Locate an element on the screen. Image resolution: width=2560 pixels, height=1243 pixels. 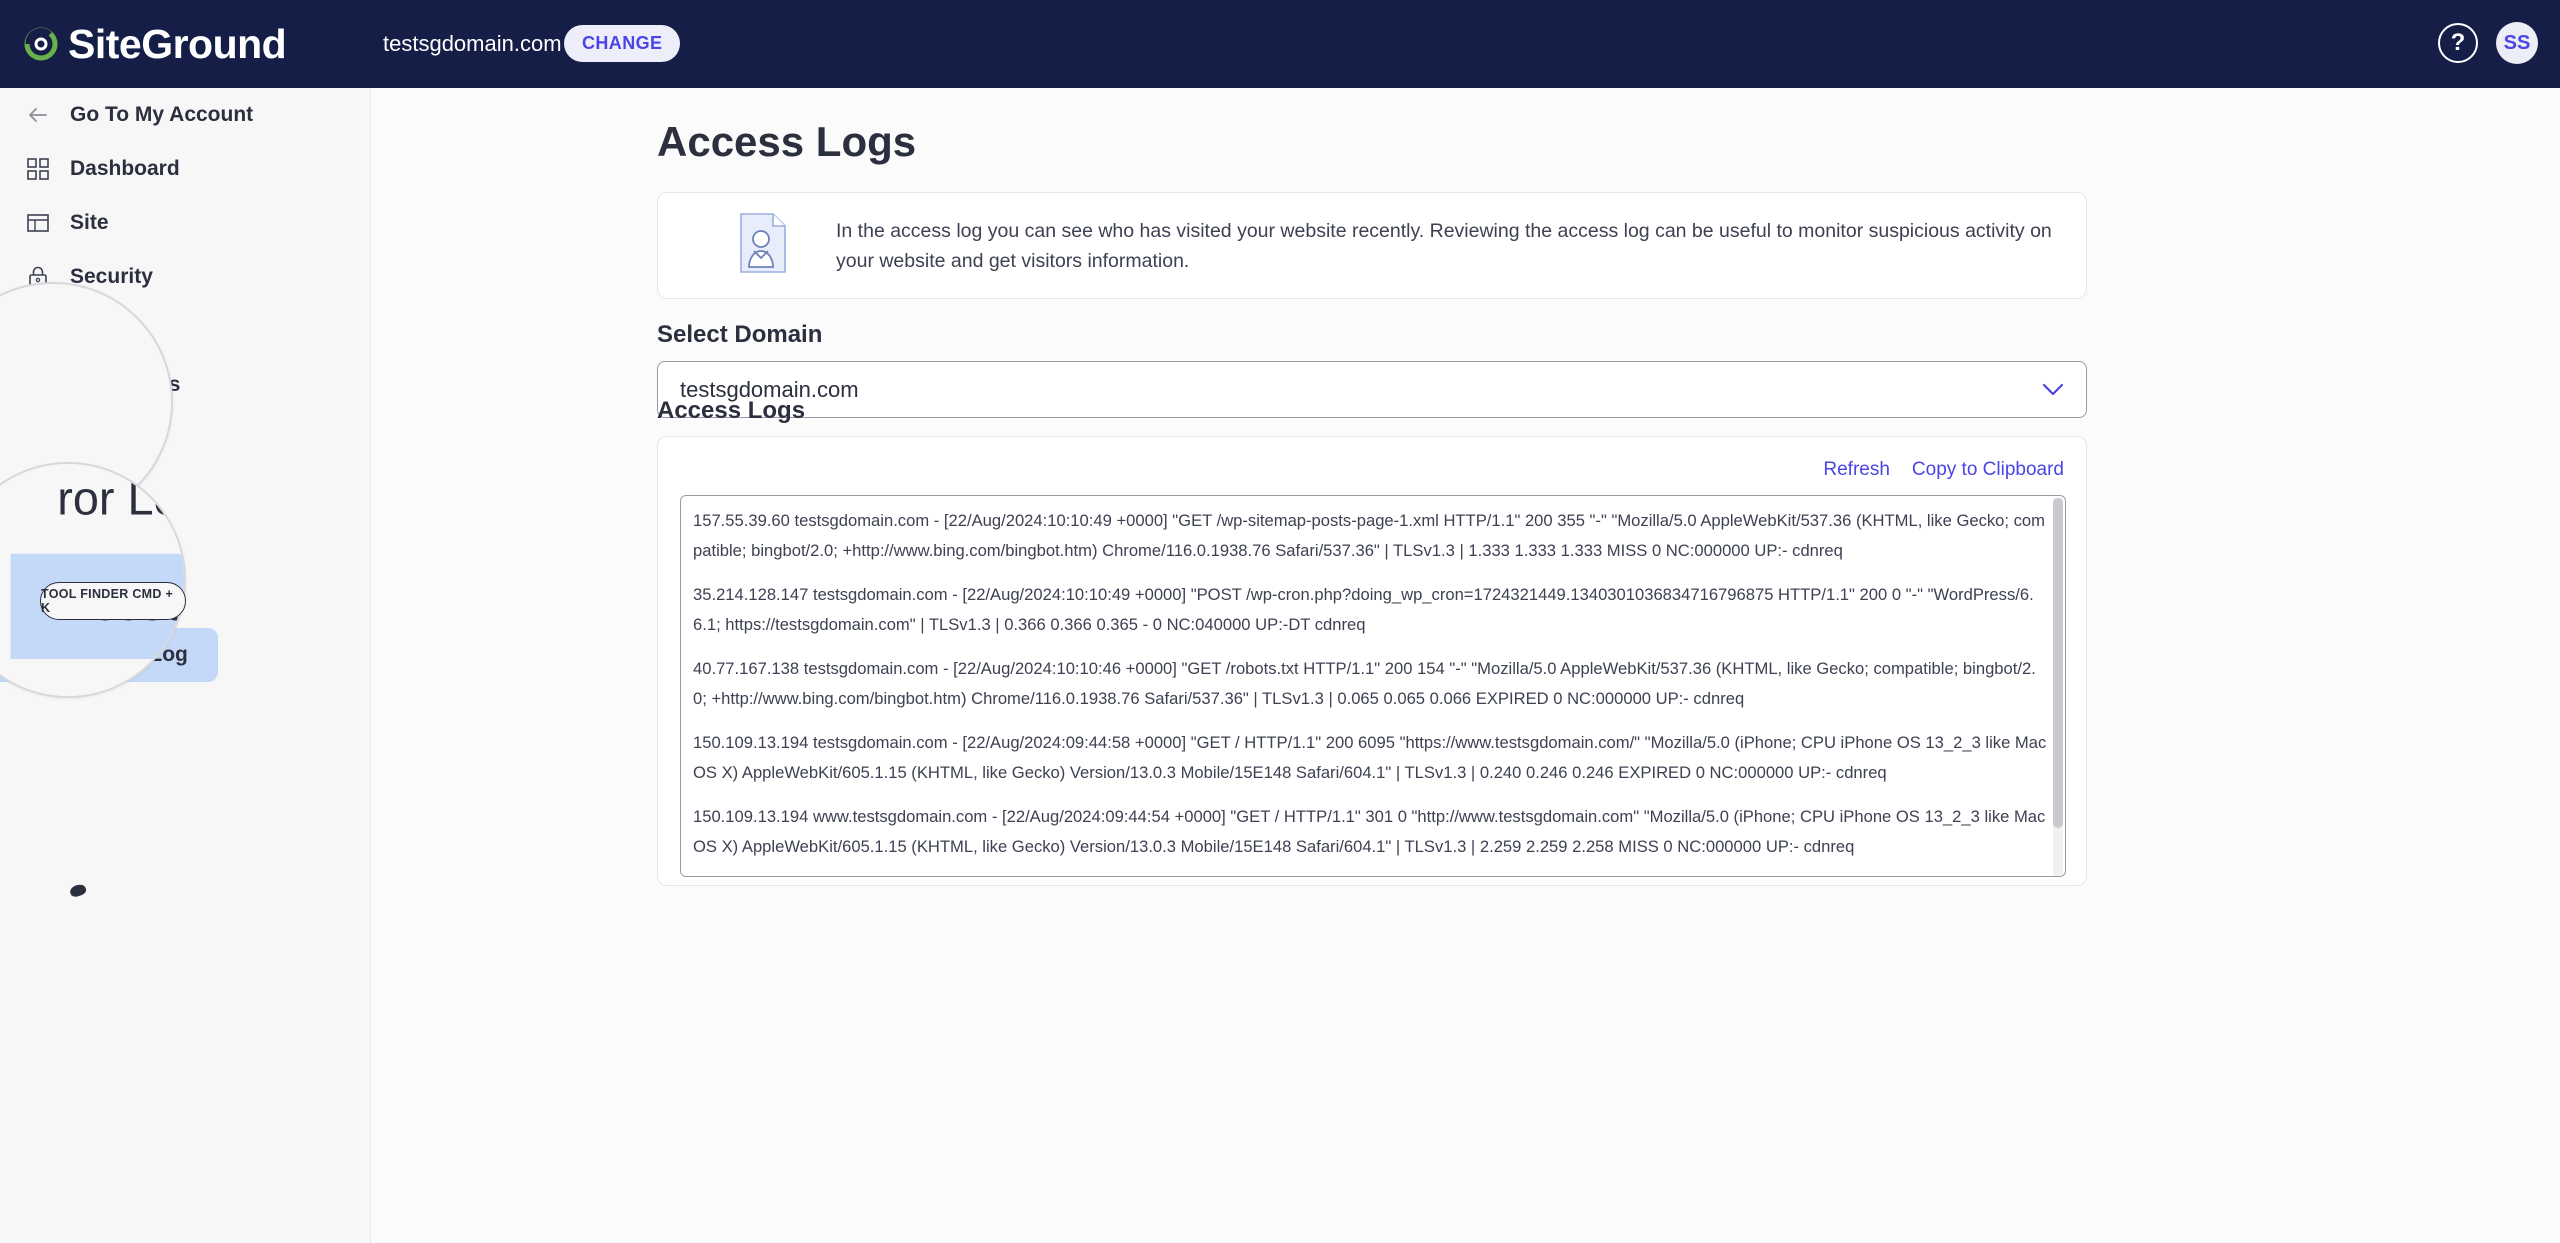
browser-window-icon is located at coordinates (38, 223).